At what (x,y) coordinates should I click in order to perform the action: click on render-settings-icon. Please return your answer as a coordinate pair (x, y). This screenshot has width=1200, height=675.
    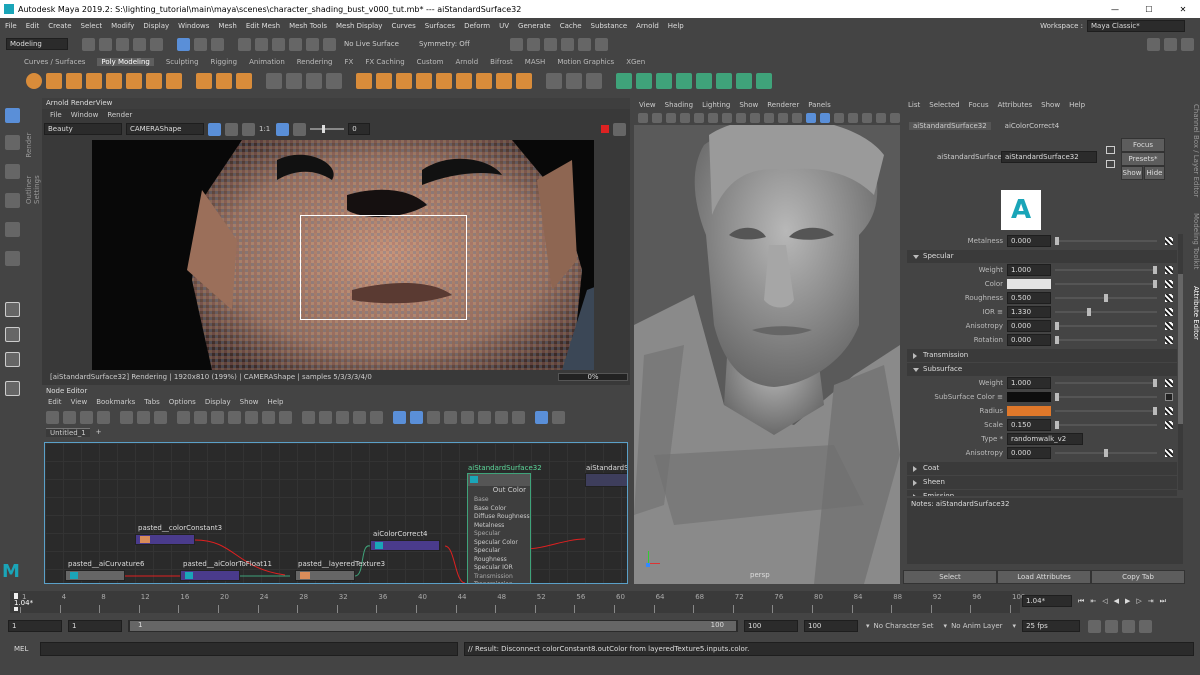
    Looking at the image, I should click on (516, 44).